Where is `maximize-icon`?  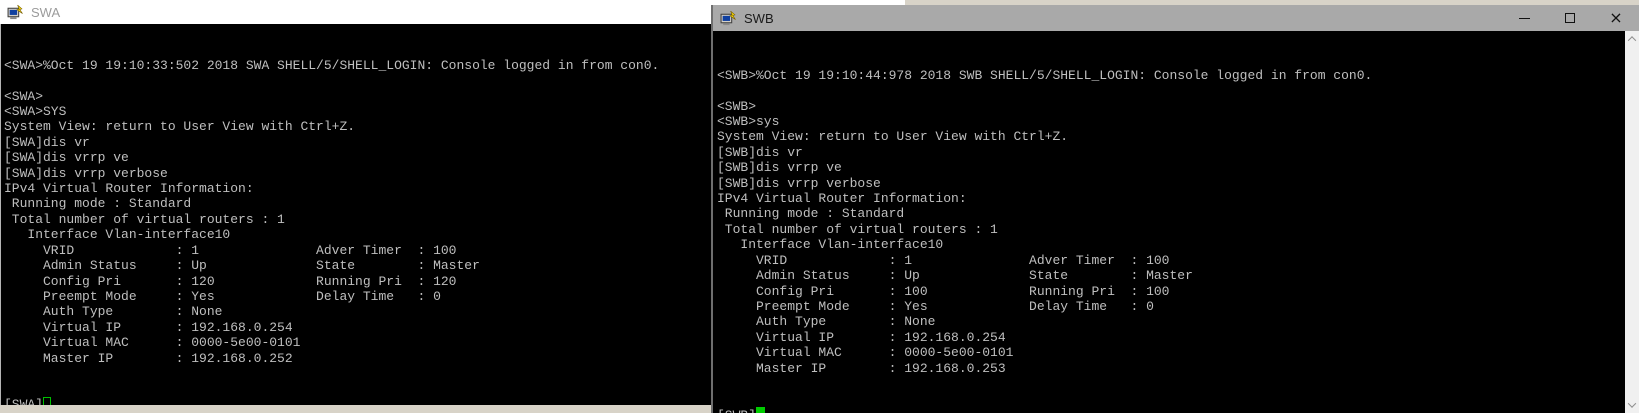
maximize-icon is located at coordinates (1570, 18).